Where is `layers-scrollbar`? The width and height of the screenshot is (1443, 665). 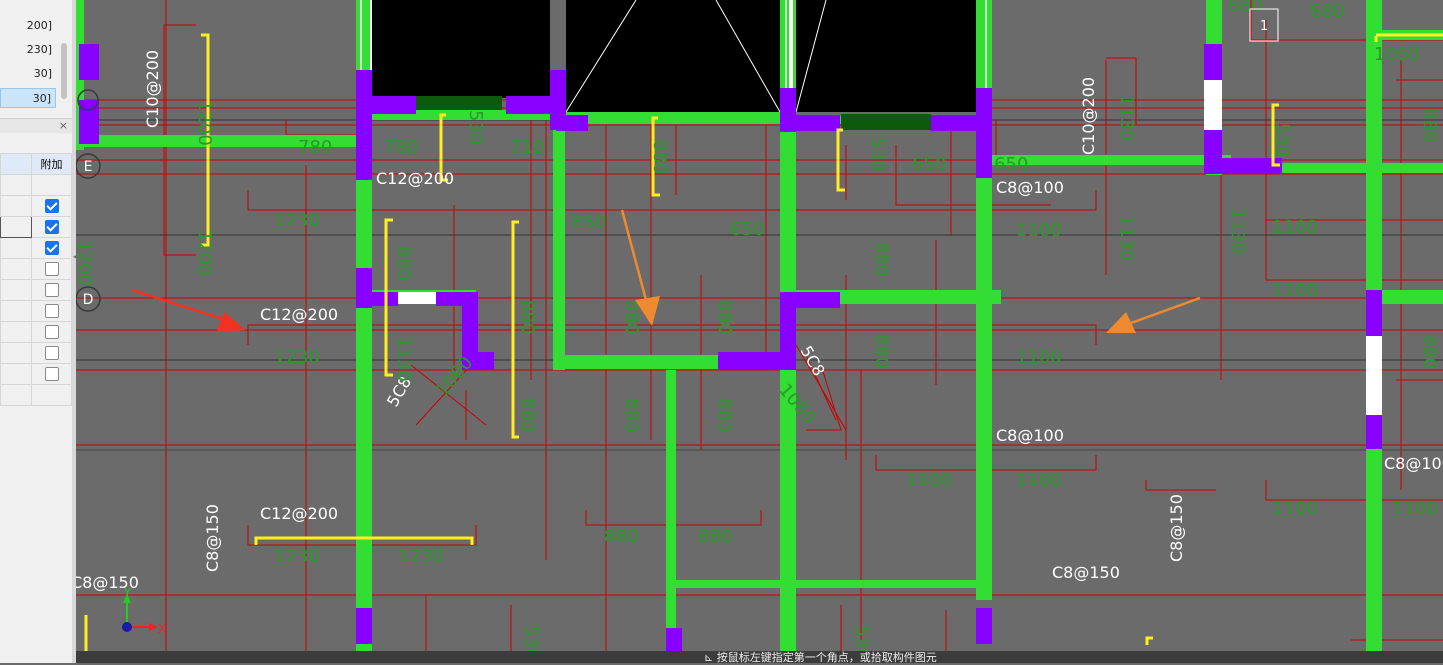
layers-scrollbar is located at coordinates (64, 71).